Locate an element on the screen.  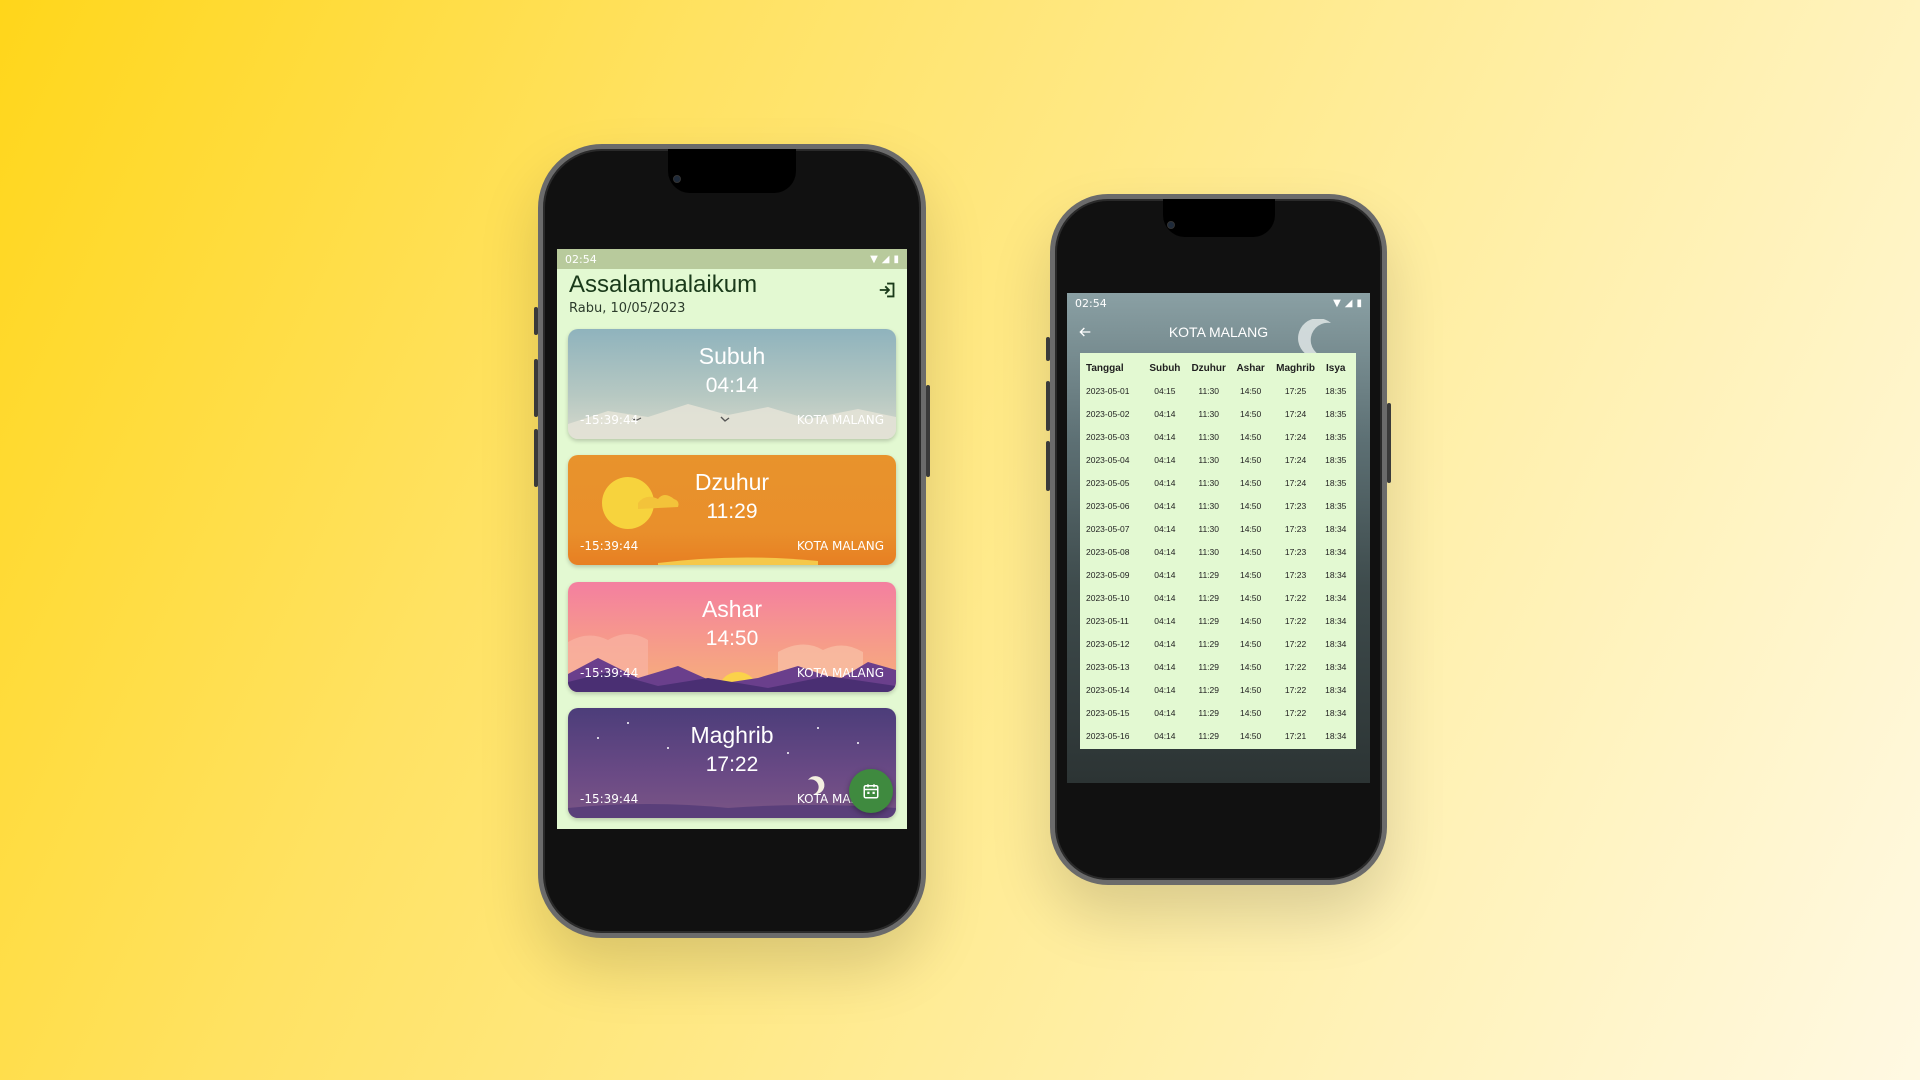
column-header: Subuh is located at coordinates (1165, 368).